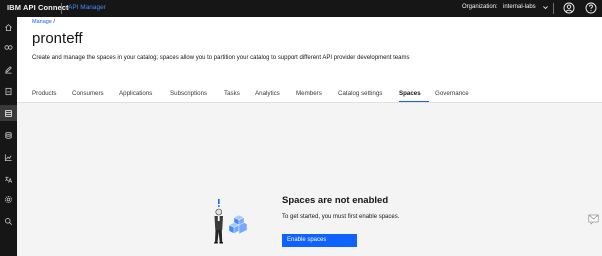  What do you see at coordinates (545, 7) in the screenshot?
I see `chevron-down-icon` at bounding box center [545, 7].